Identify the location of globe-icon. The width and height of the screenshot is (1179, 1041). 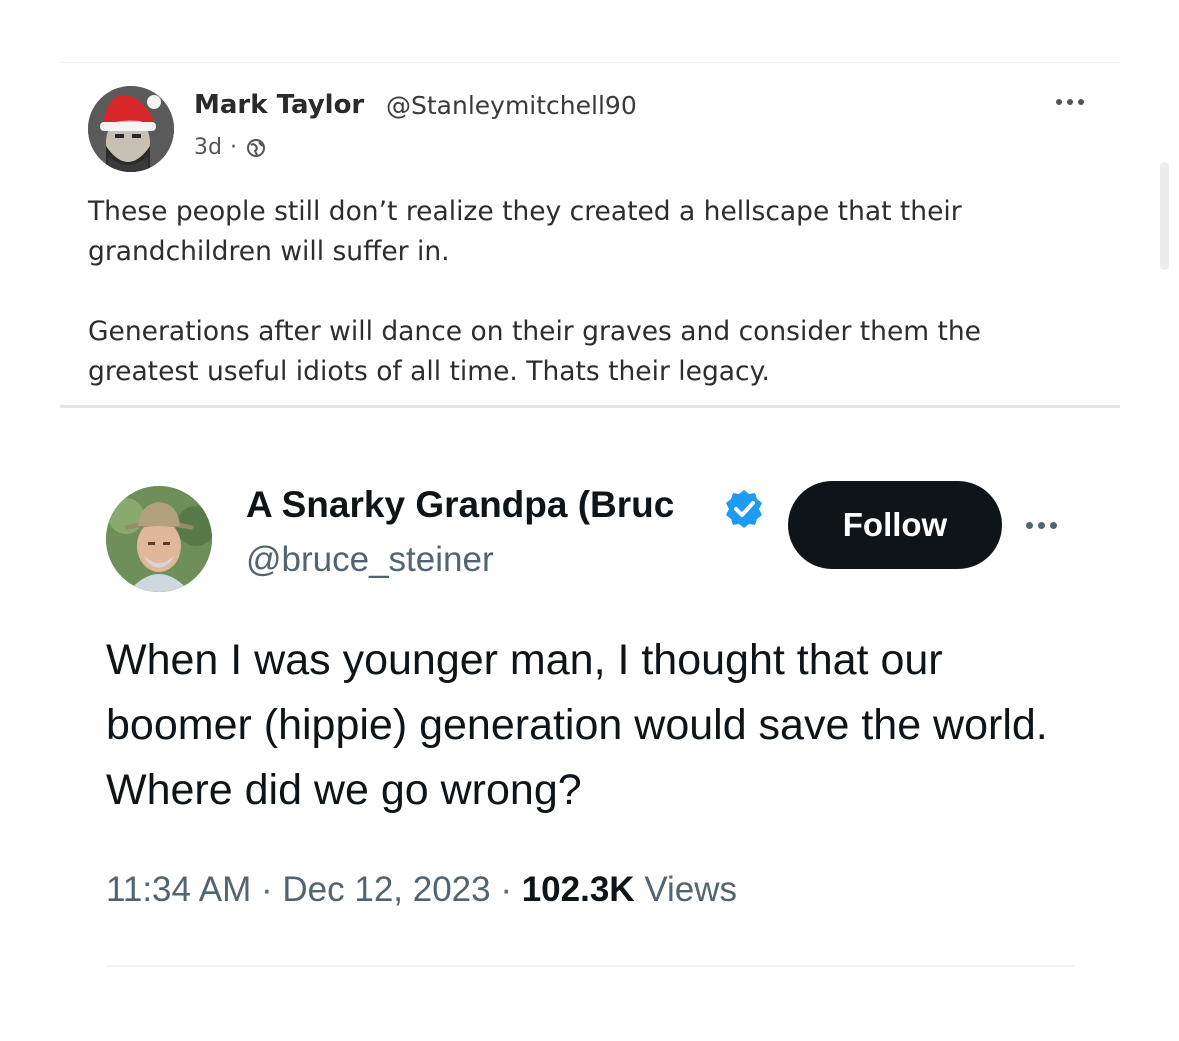
(256, 148).